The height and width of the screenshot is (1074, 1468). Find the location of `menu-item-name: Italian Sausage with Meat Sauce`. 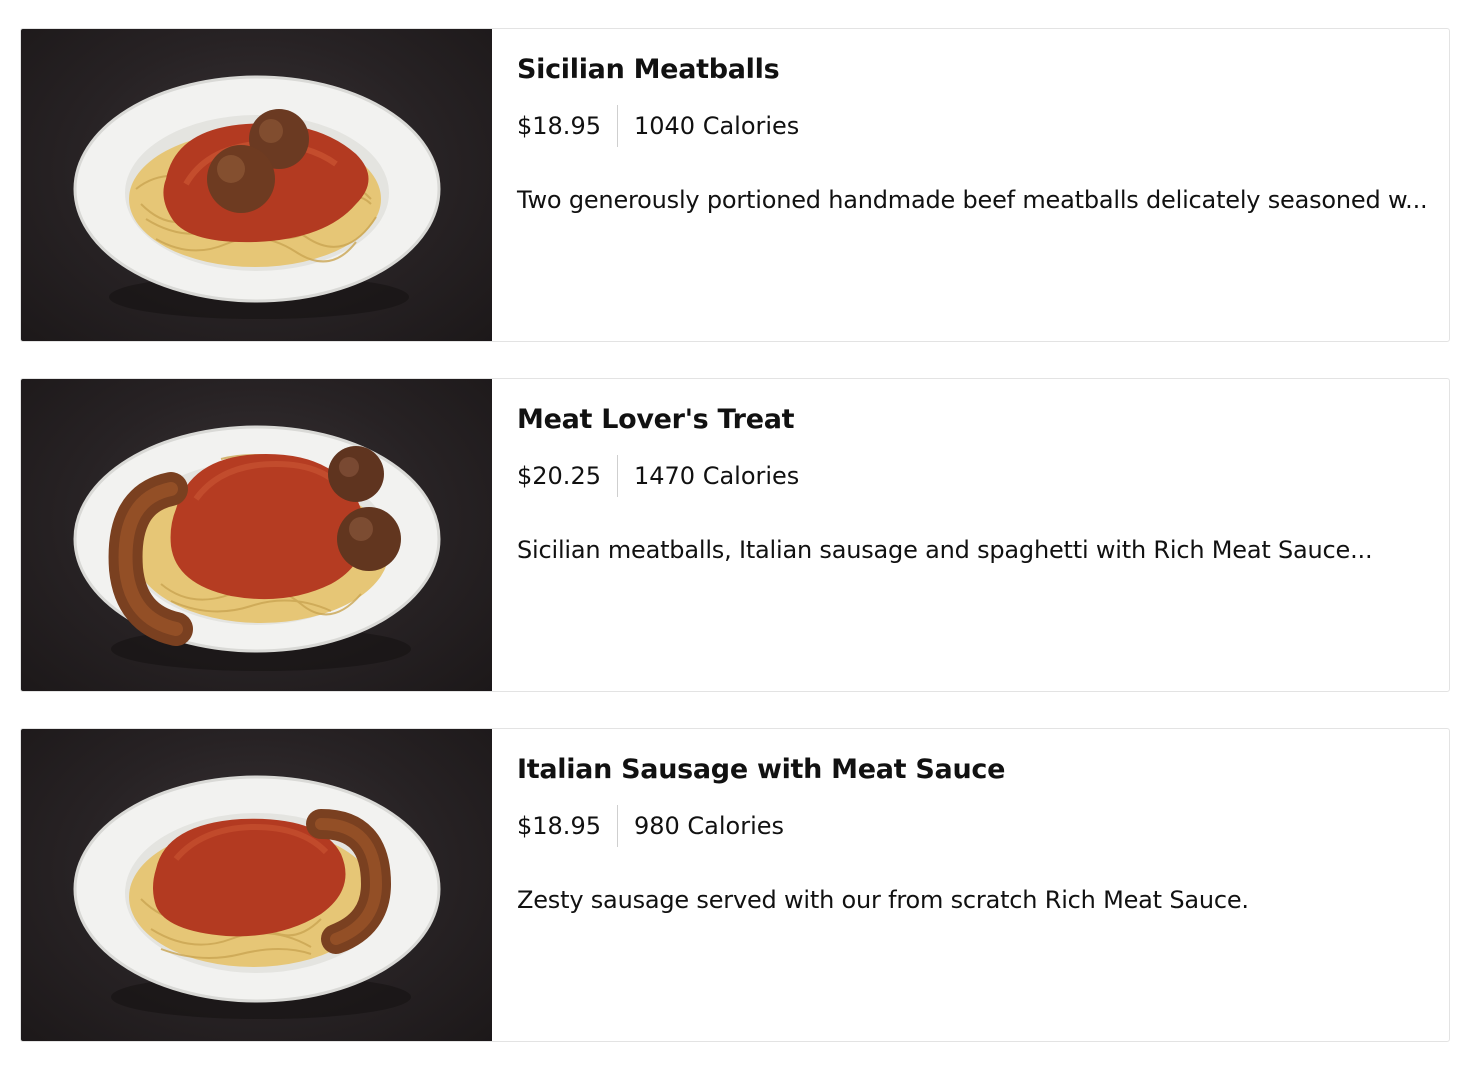

menu-item-name: Italian Sausage with Meat Sauce is located at coordinates (761, 770).